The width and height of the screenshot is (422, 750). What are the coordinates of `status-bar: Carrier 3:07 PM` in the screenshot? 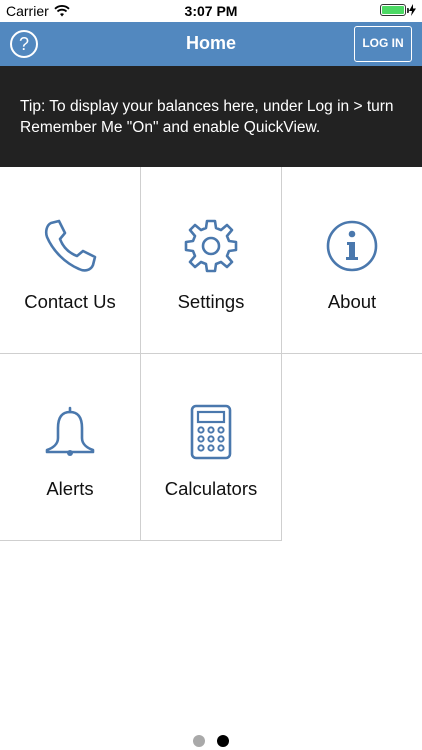 It's located at (211, 11).